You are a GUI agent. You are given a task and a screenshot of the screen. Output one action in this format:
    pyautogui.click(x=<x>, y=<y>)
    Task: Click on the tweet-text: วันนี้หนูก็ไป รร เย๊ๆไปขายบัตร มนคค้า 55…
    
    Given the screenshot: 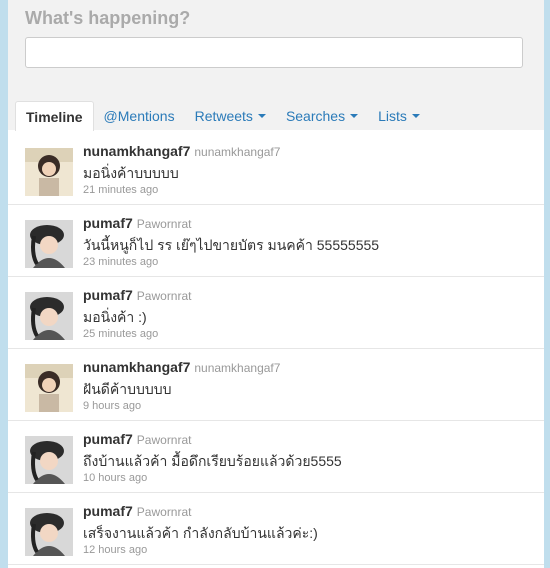 What is the action you would take?
    pyautogui.click(x=231, y=245)
    